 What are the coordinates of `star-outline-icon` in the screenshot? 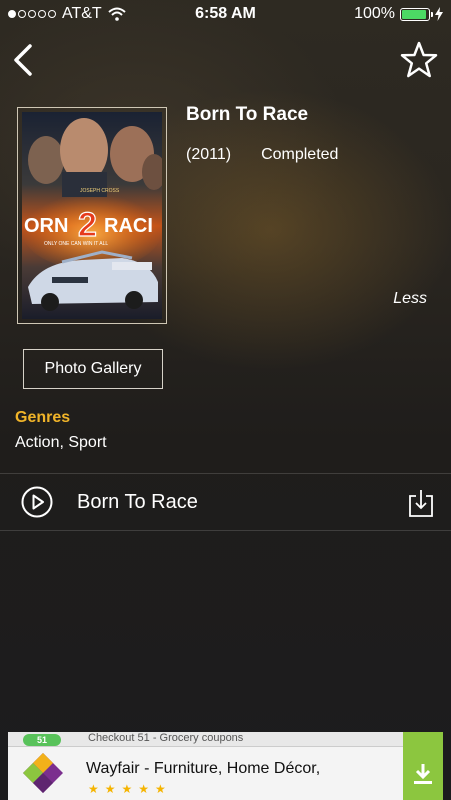 It's located at (419, 59).